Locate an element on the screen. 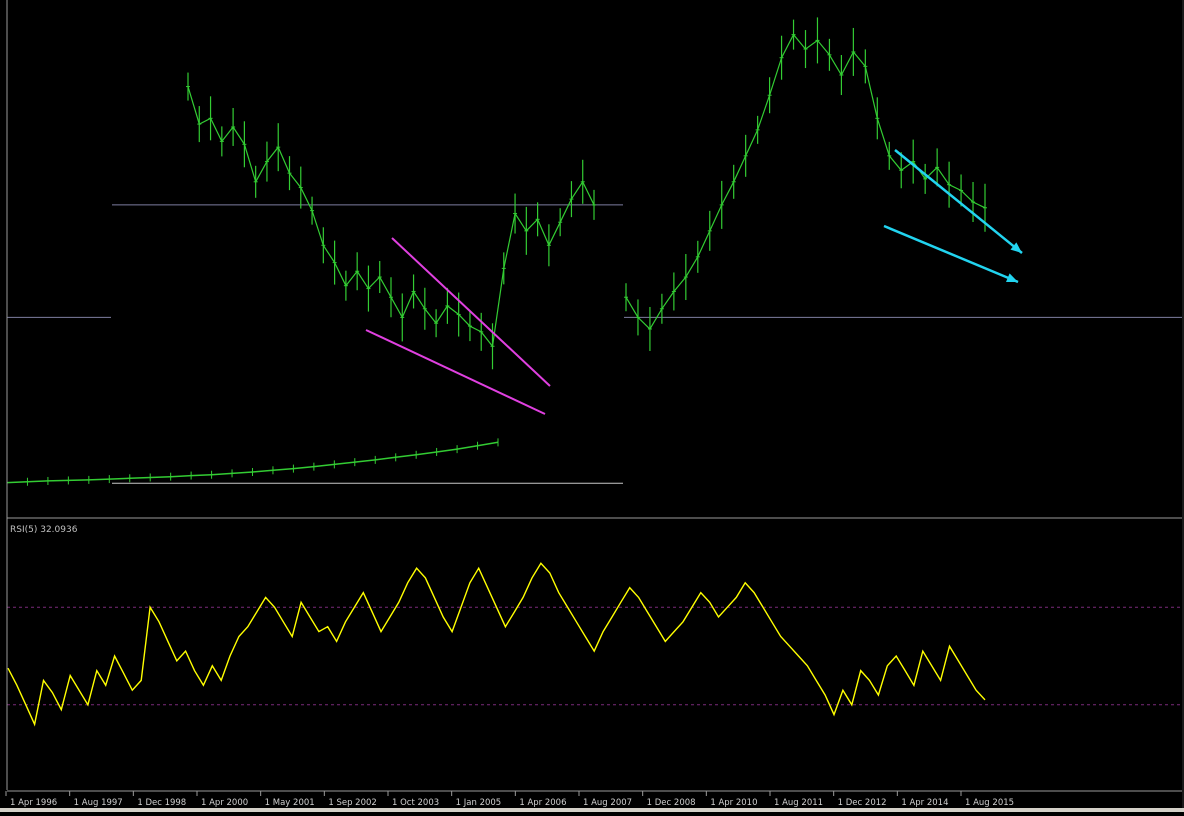 This screenshot has height=816, width=1184. right-series-line is located at coordinates (805, 181).